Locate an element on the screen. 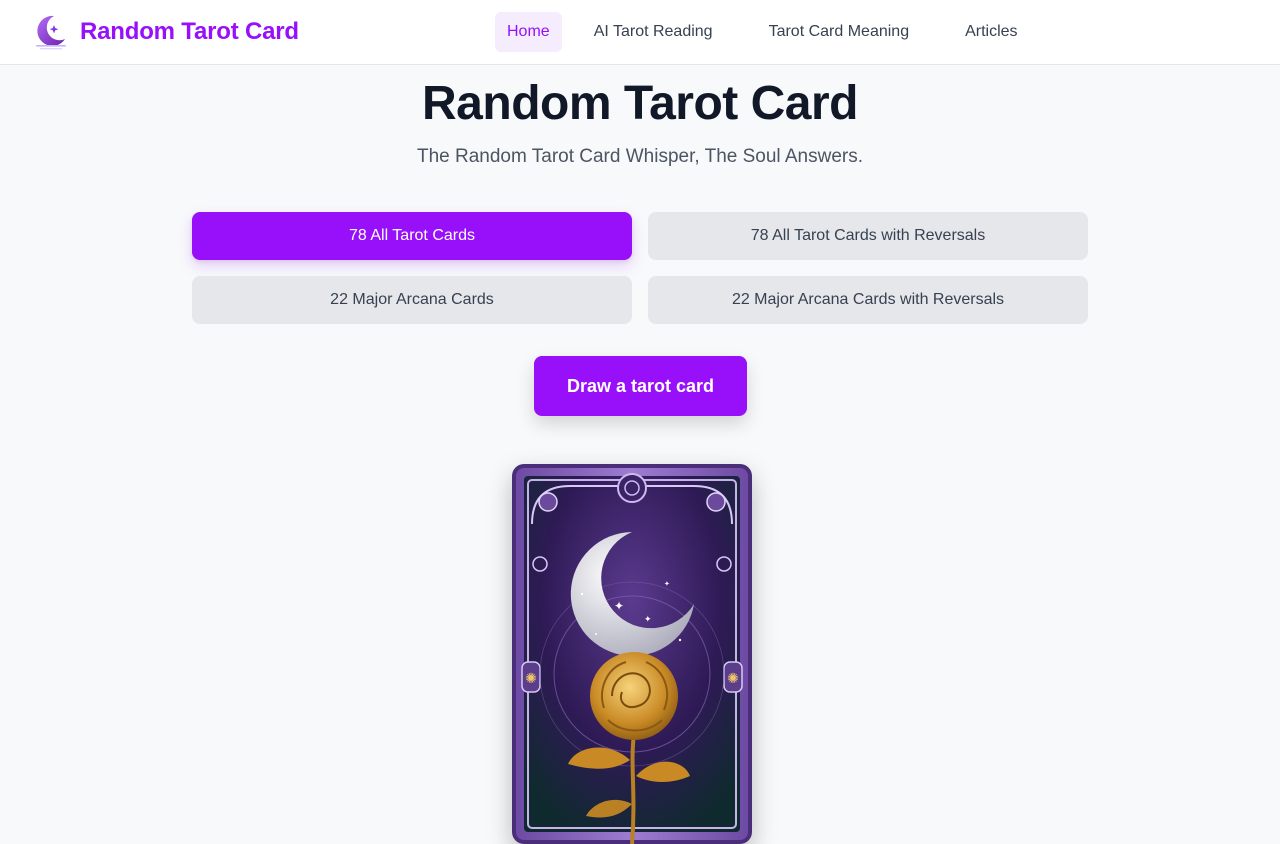 The width and height of the screenshot is (1280, 844). card-back-illustration: ✺ ✺ ✦ ✦ ✦ is located at coordinates (632, 654).